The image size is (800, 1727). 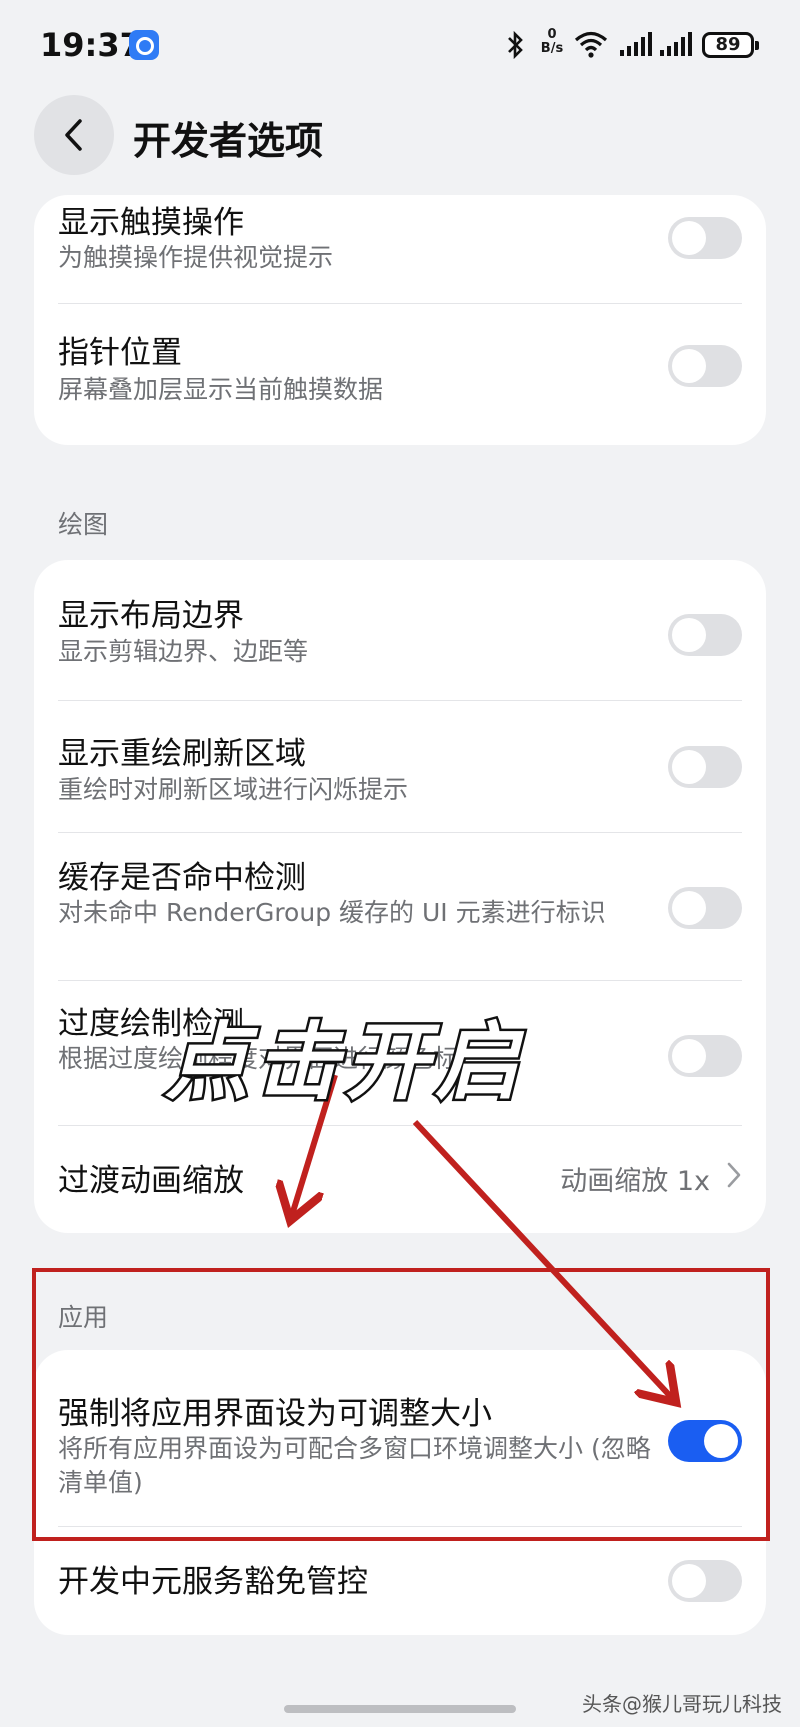 What do you see at coordinates (344, 1062) in the screenshot?
I see `annotation-text: 点击开启` at bounding box center [344, 1062].